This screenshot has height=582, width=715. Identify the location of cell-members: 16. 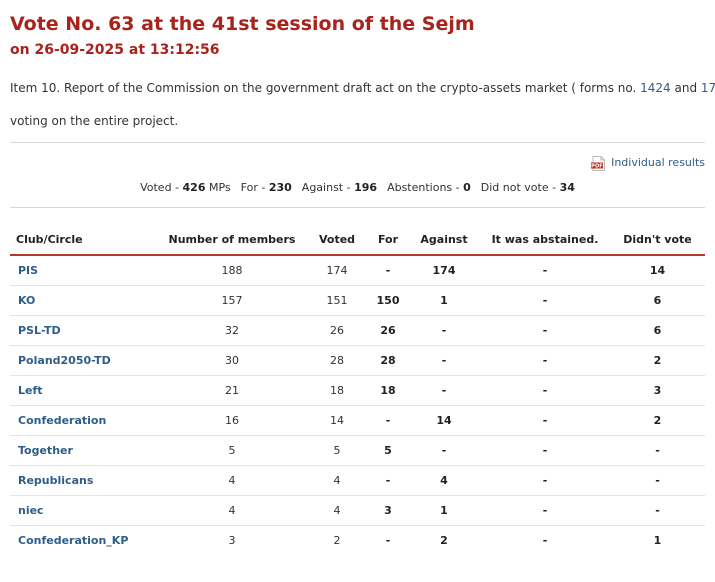
(232, 420).